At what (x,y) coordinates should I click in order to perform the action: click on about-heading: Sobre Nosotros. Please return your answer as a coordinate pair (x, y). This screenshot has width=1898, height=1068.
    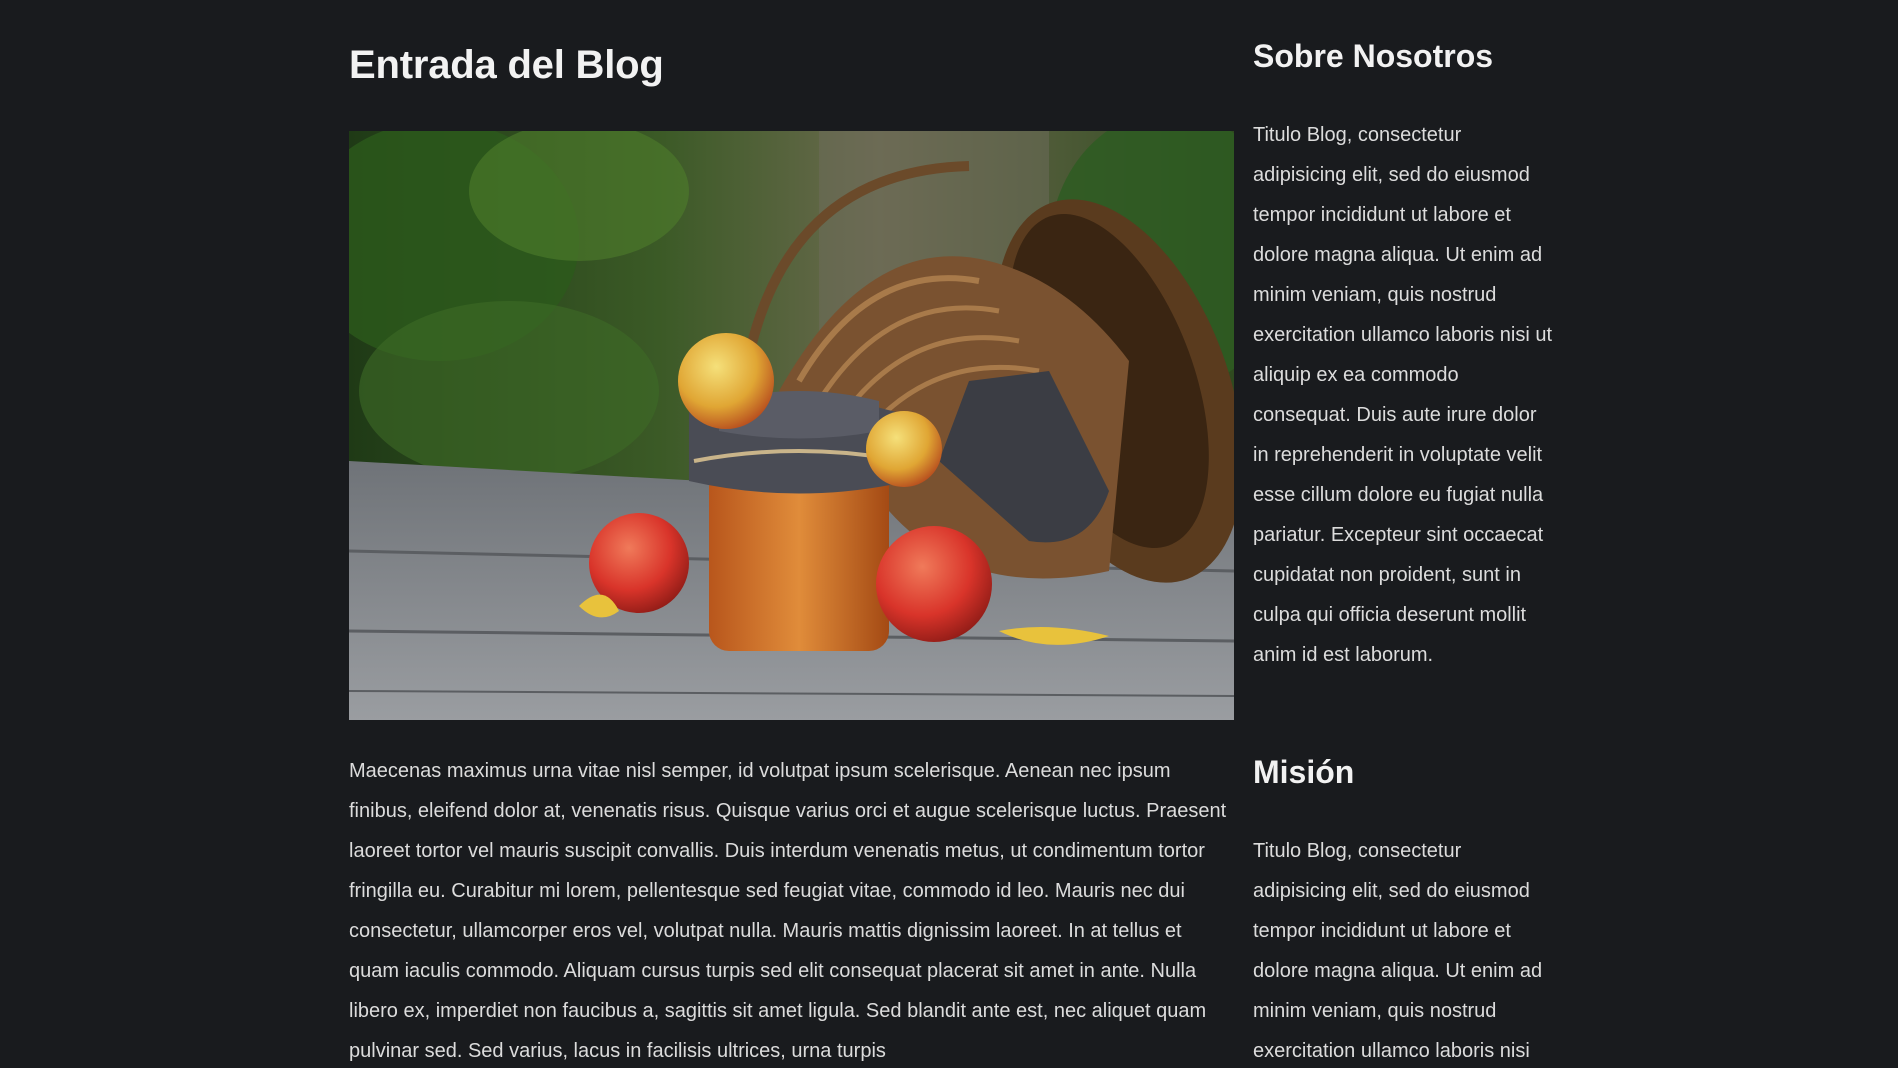
    Looking at the image, I should click on (1373, 56).